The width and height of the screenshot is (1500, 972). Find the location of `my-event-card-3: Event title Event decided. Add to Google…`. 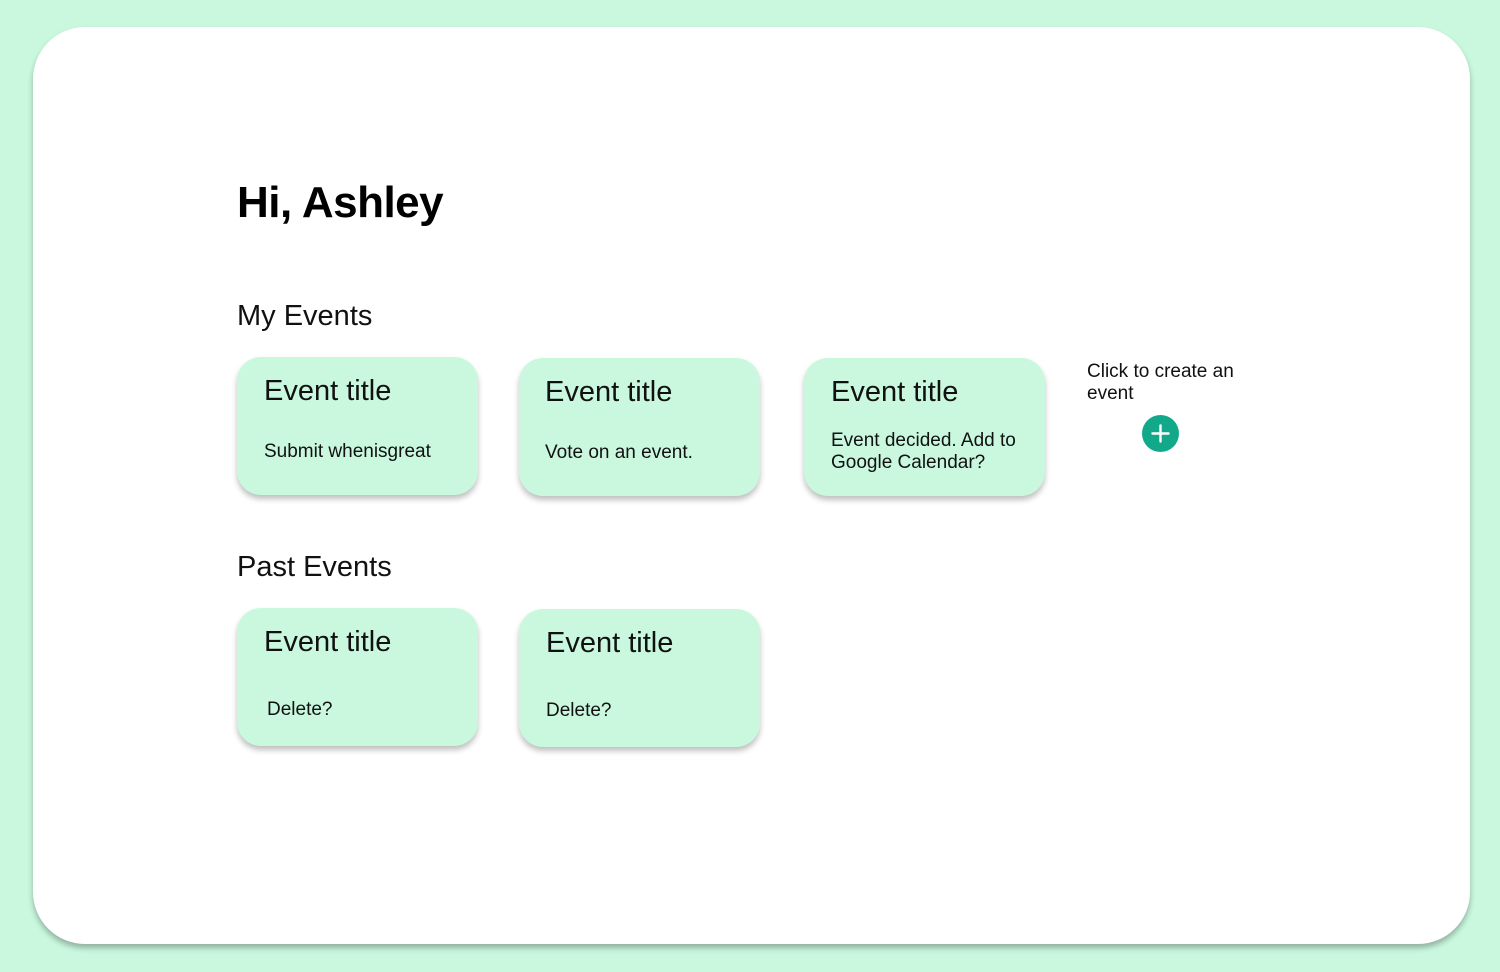

my-event-card-3: Event title Event decided. Add to Google… is located at coordinates (924, 427).